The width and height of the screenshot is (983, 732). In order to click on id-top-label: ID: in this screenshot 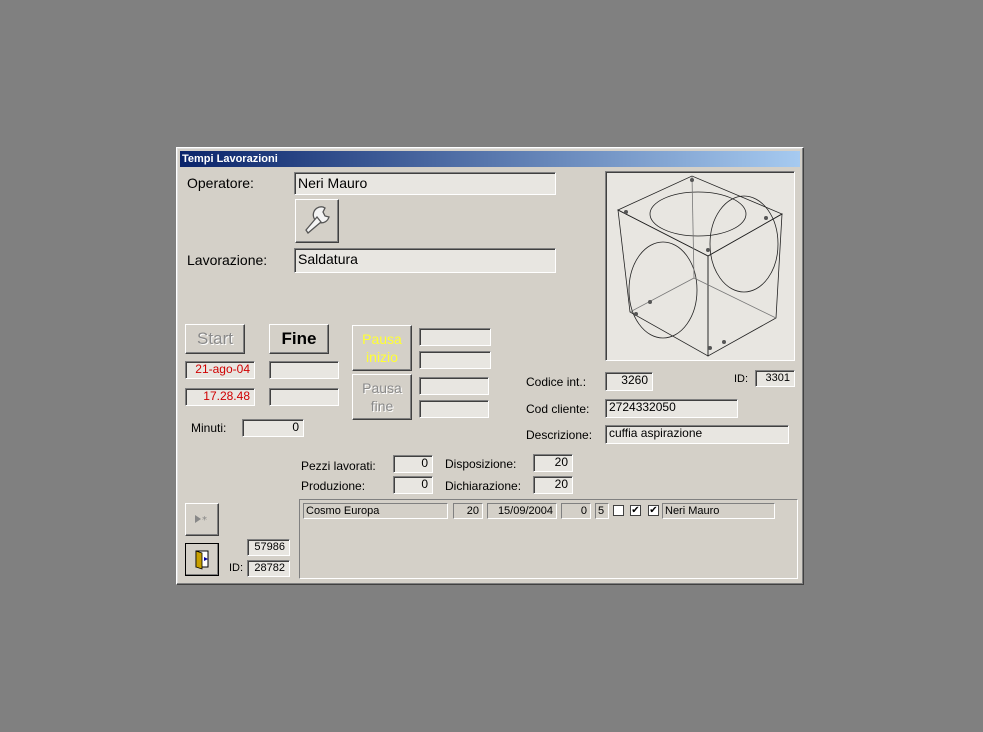, I will do `click(741, 379)`.